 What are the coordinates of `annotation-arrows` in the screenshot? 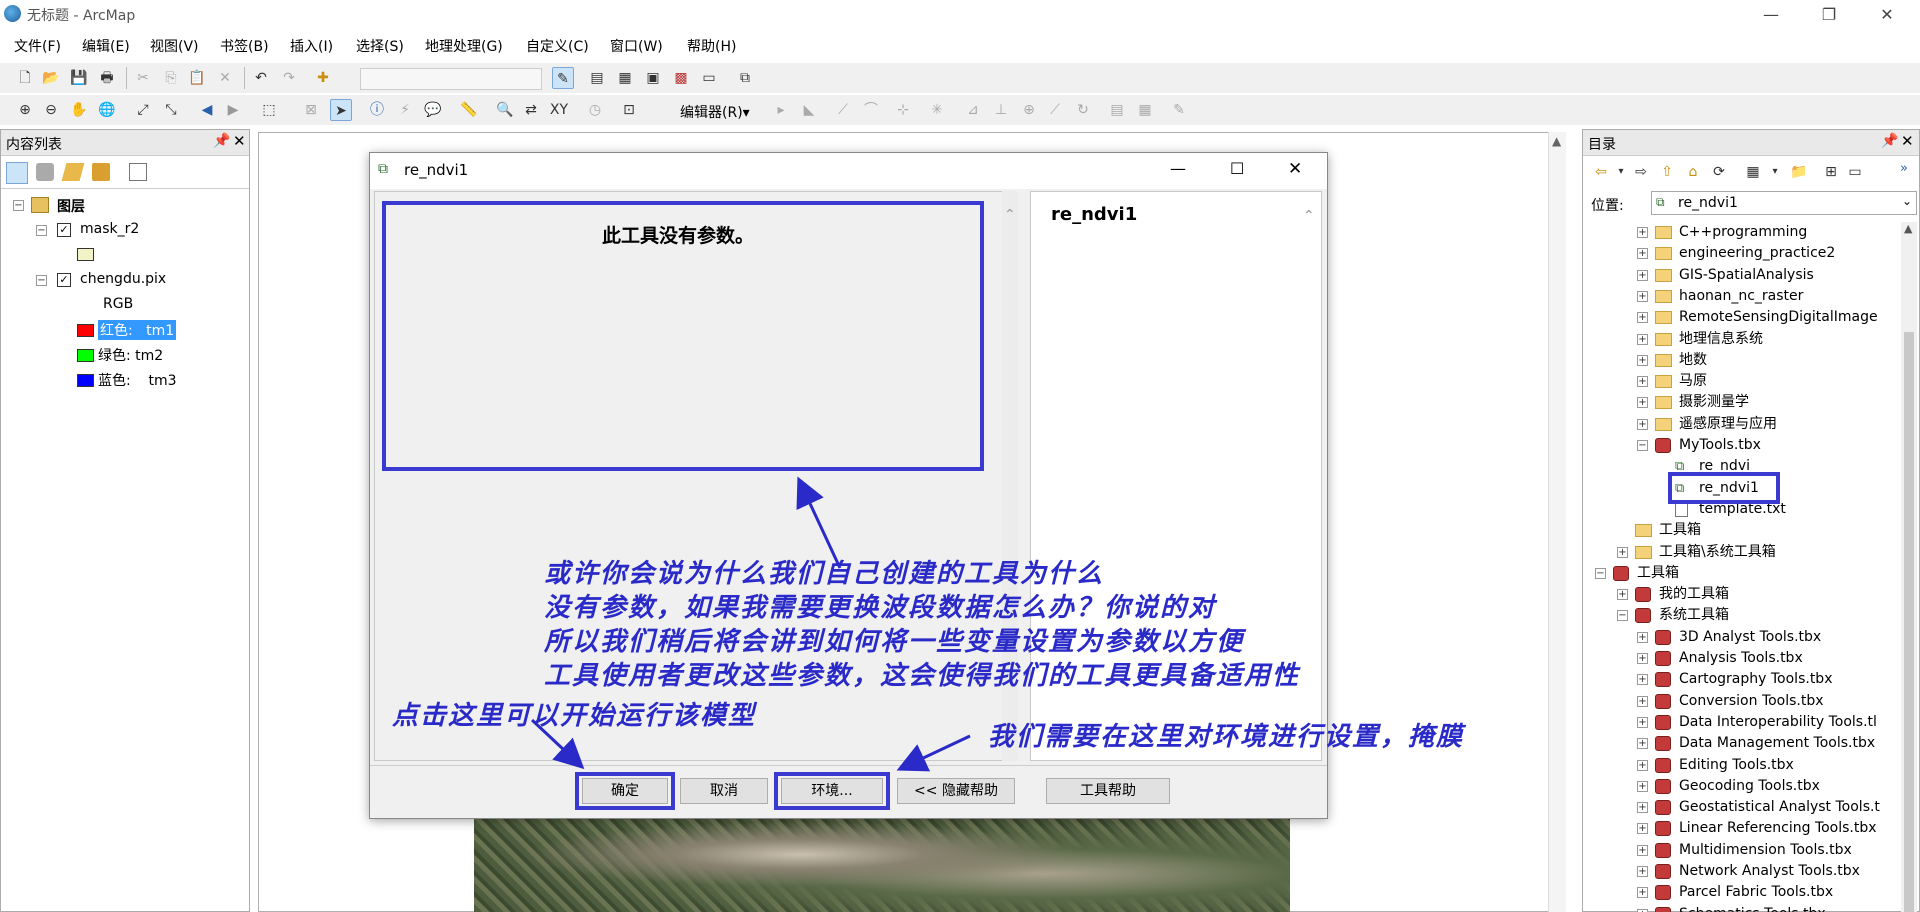 It's located at (750, 624).